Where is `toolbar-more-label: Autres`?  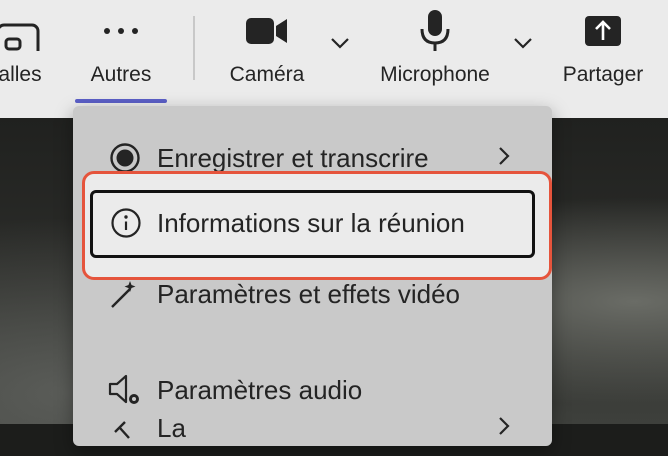
toolbar-more-label: Autres is located at coordinates (121, 74).